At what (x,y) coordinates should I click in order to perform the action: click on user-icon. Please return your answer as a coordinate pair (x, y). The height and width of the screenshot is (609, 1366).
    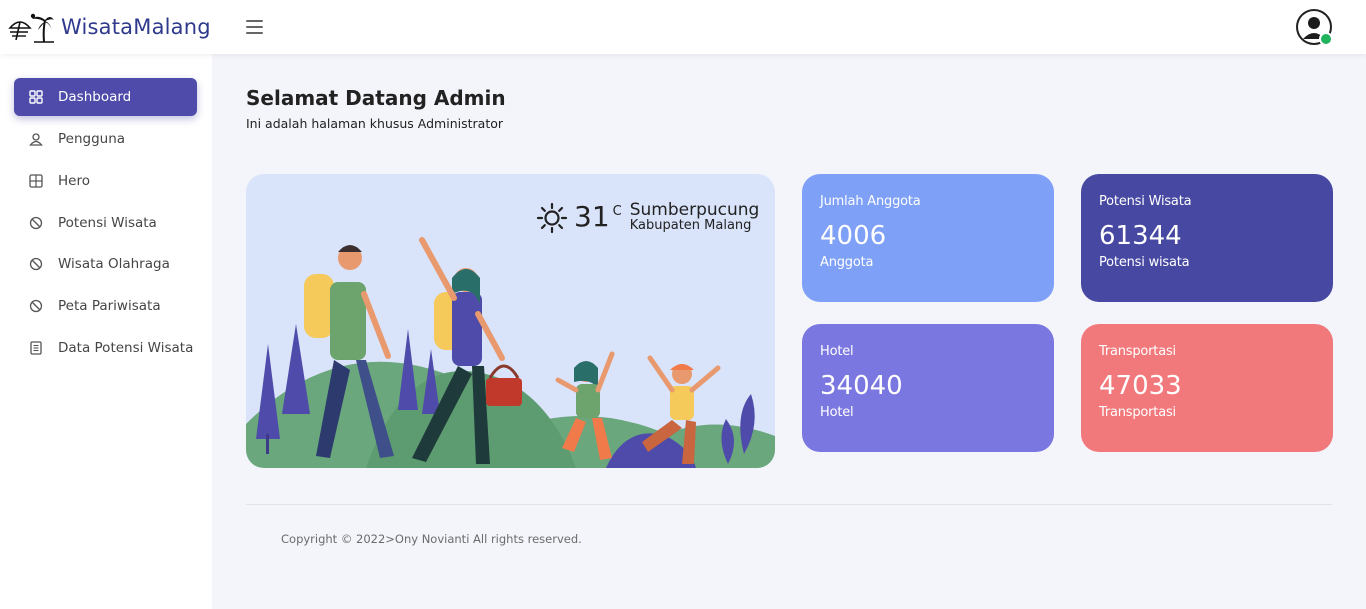
    Looking at the image, I should click on (36, 139).